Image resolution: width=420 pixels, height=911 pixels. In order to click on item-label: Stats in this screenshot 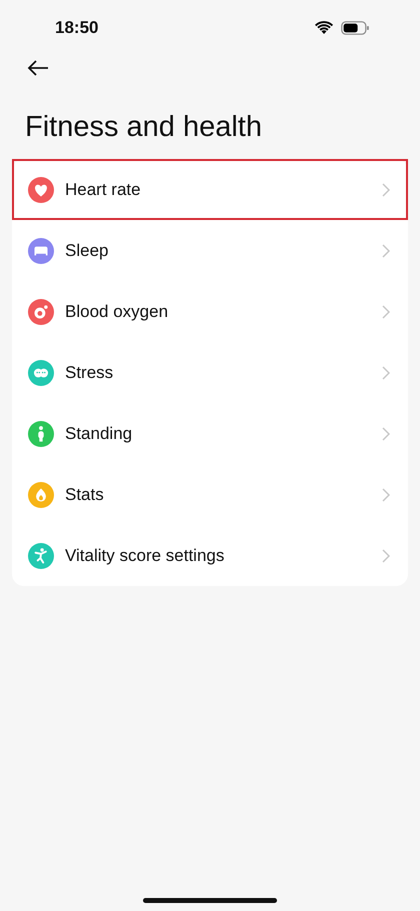, I will do `click(85, 494)`.